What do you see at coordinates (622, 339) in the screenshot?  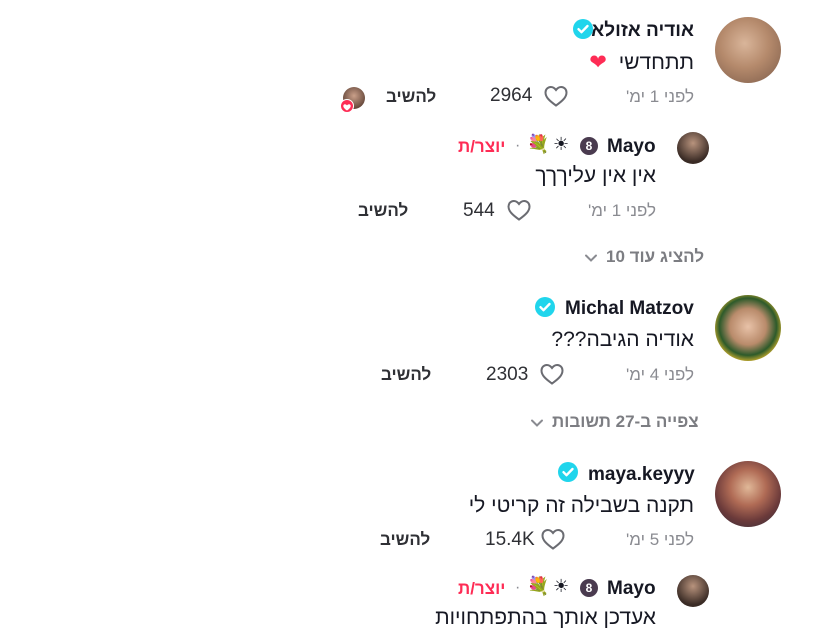 I see `comment-text: אודיה הגיבה???` at bounding box center [622, 339].